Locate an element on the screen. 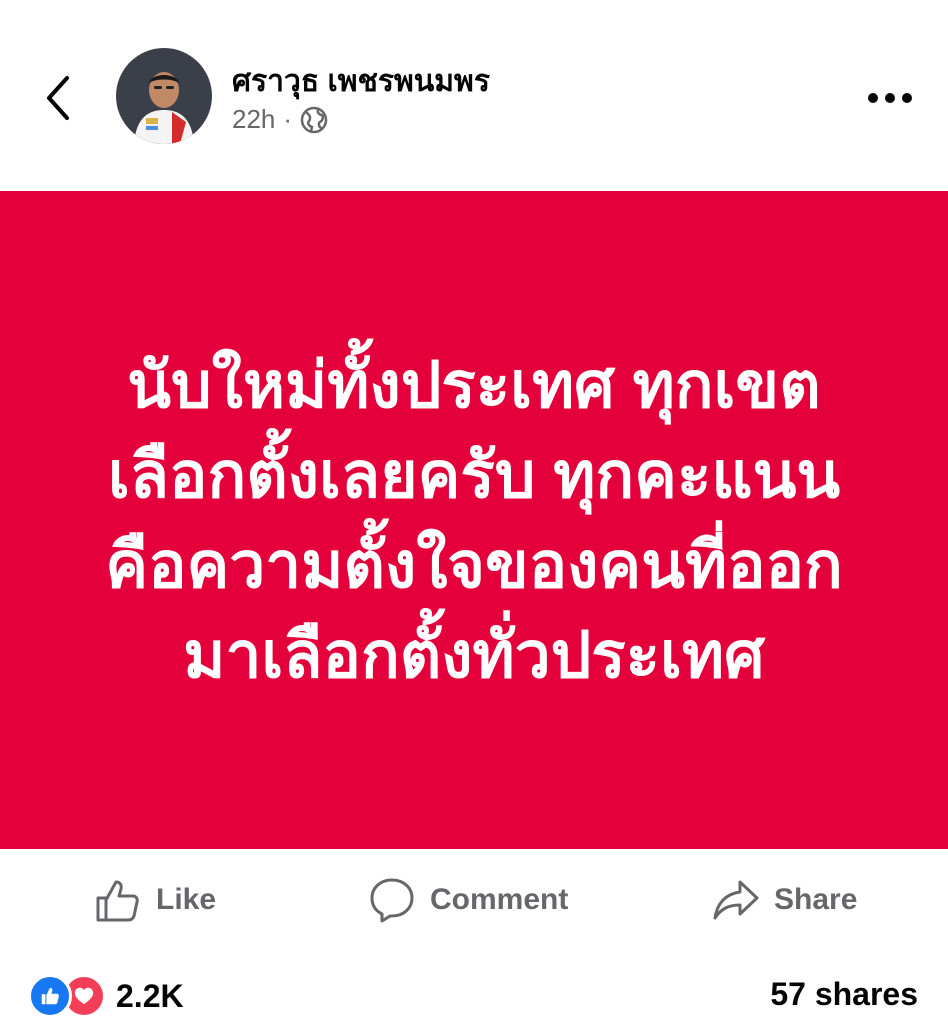 The image size is (948, 1024). share-button: Share is located at coordinates (784, 900).